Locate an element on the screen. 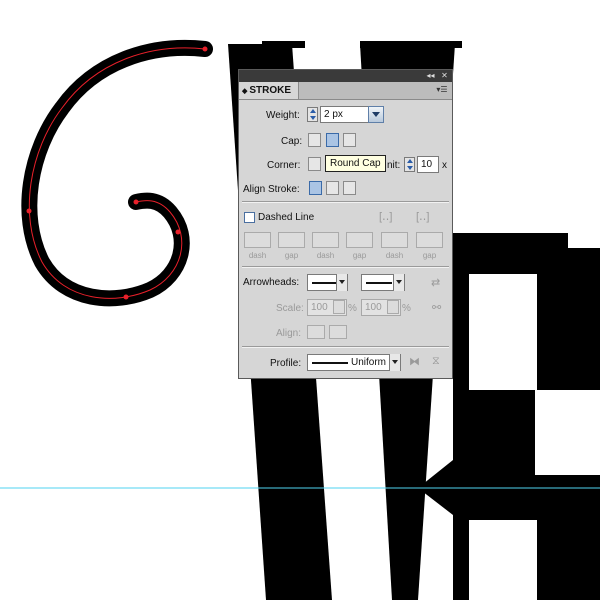  flip-across-icon: ⧖ is located at coordinates (436, 361).